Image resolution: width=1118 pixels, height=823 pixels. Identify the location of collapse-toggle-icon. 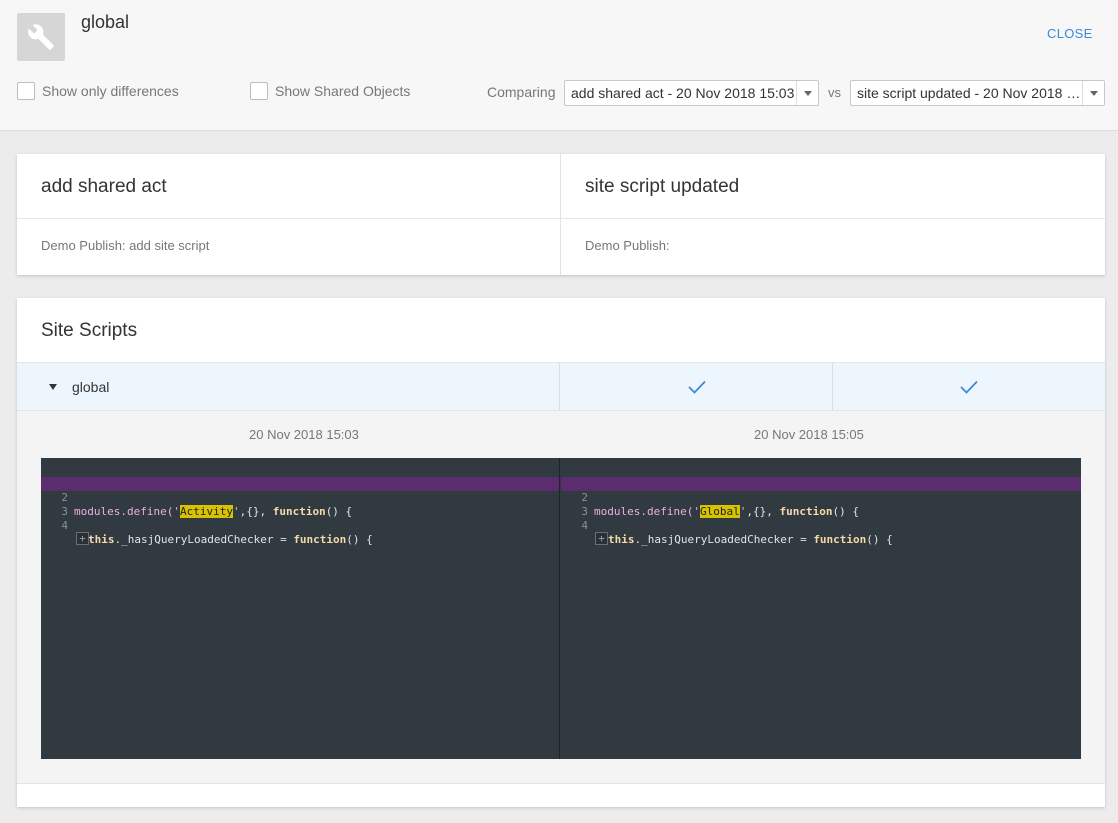
(53, 387).